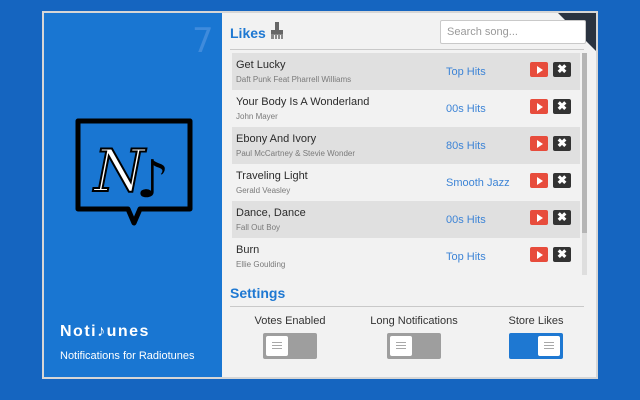 This screenshot has width=640, height=400. I want to click on song-artist: Fall Out Boy, so click(258, 227).